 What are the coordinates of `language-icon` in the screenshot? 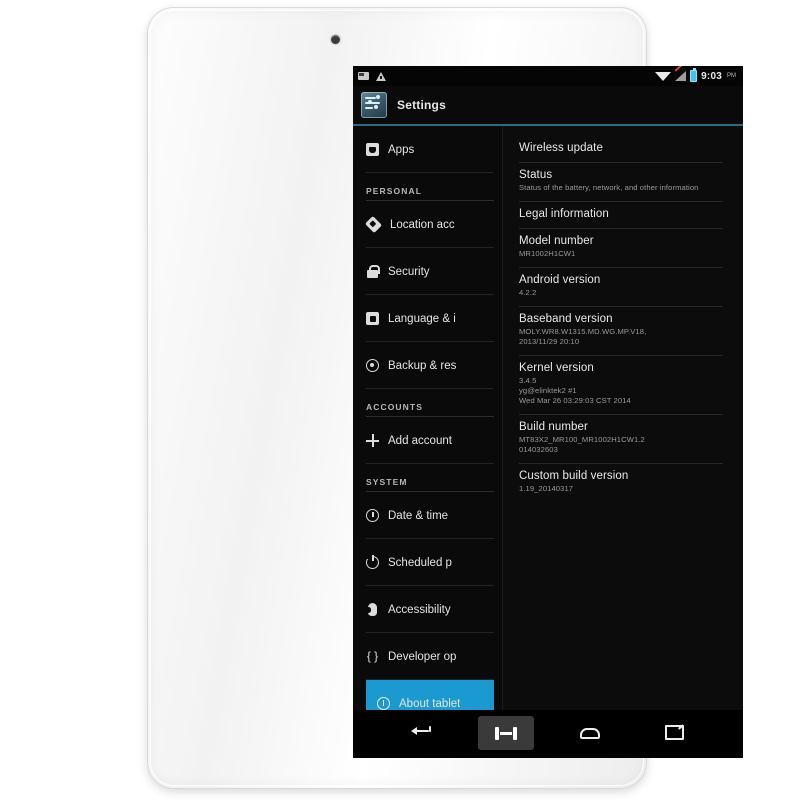 It's located at (372, 318).